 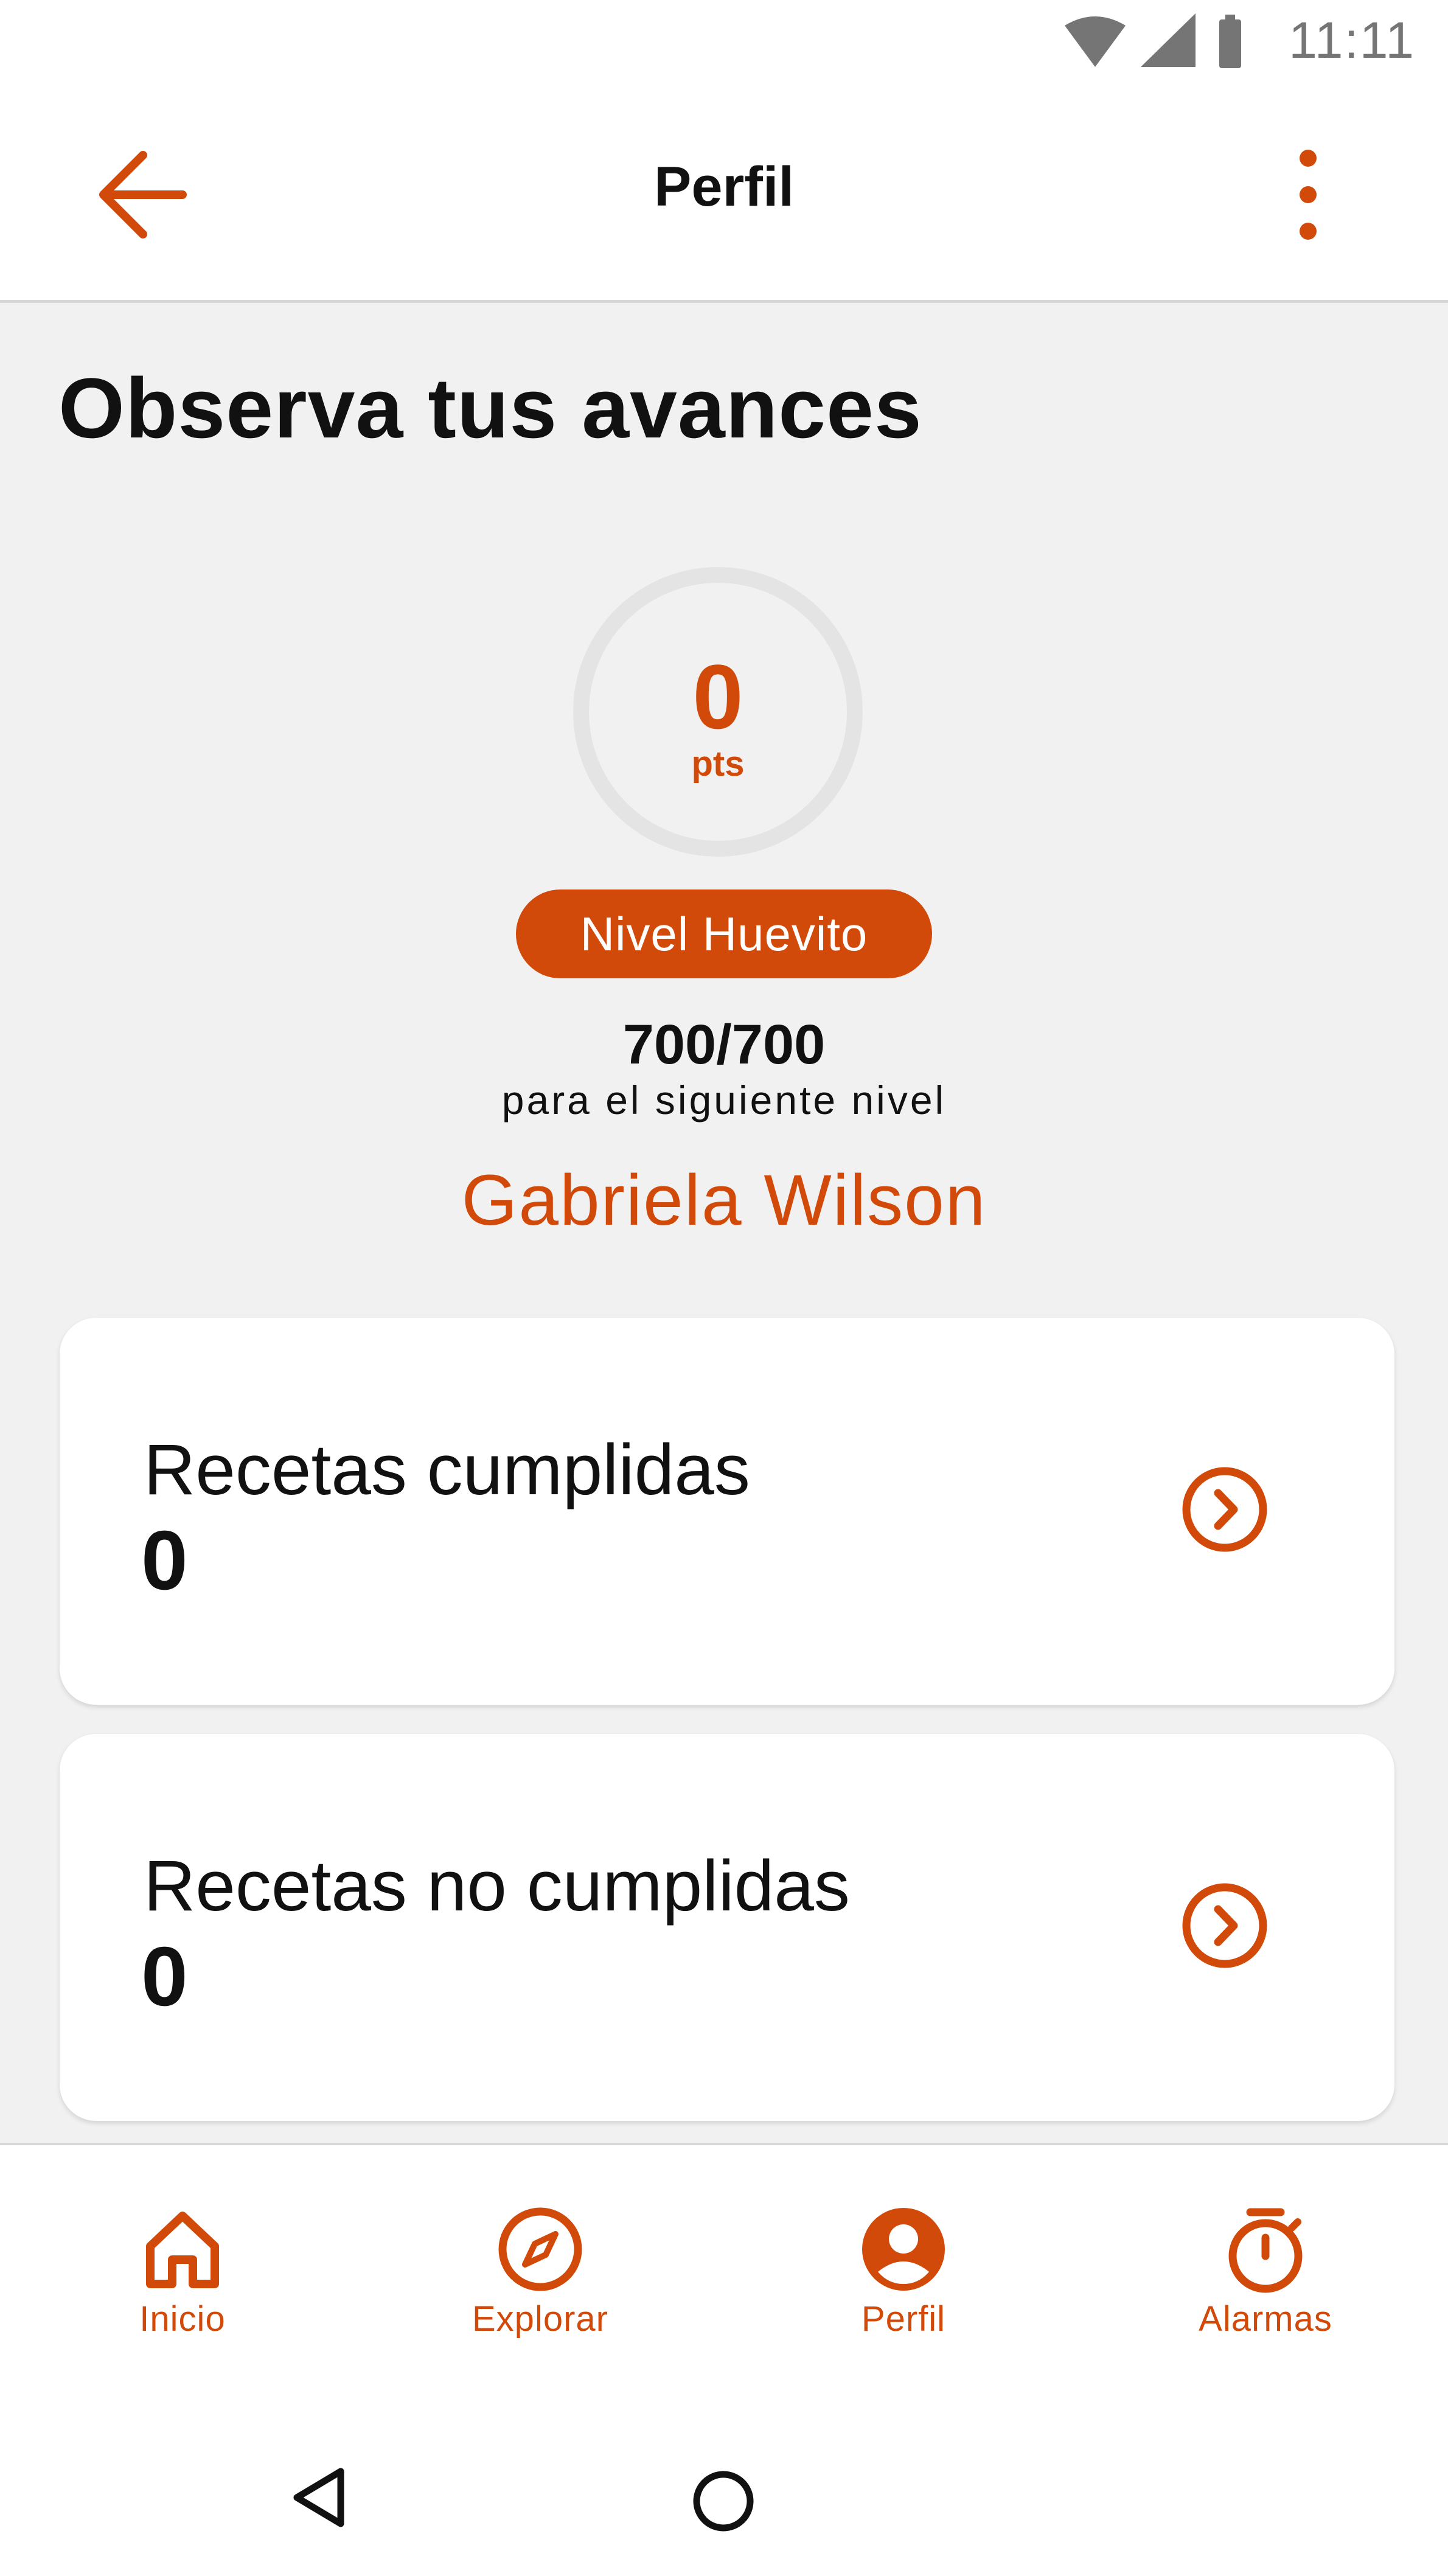 What do you see at coordinates (727, 1927) in the screenshot?
I see `missed-recipes-card: Recetas no cumplidas 0` at bounding box center [727, 1927].